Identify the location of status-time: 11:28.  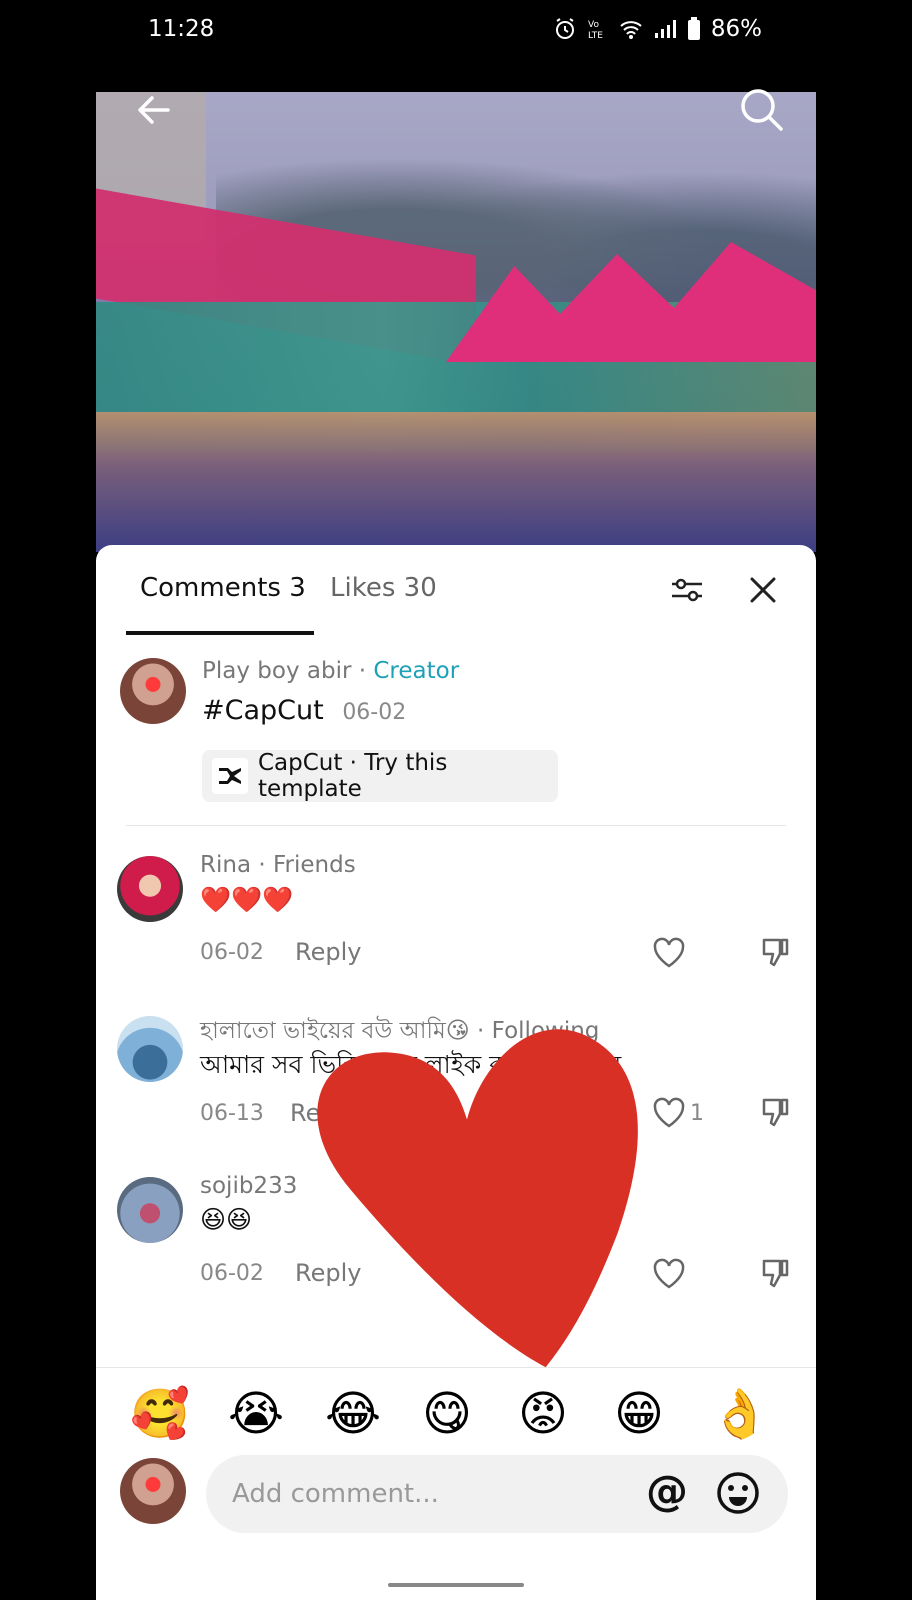
(181, 29).